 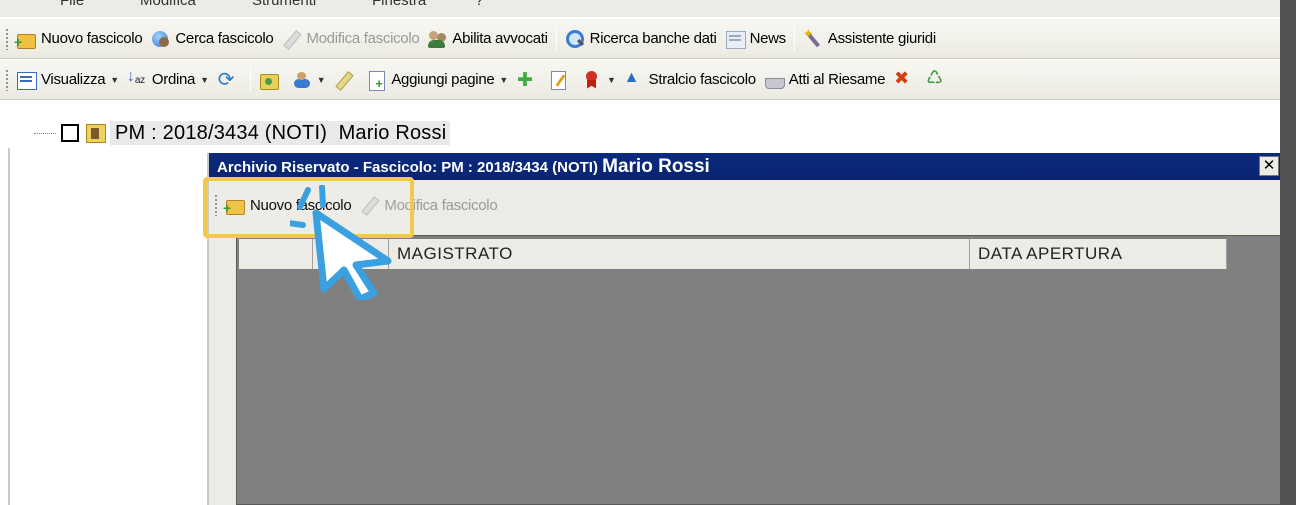 I want to click on menu-strumenti: Strumenti, so click(x=284, y=4).